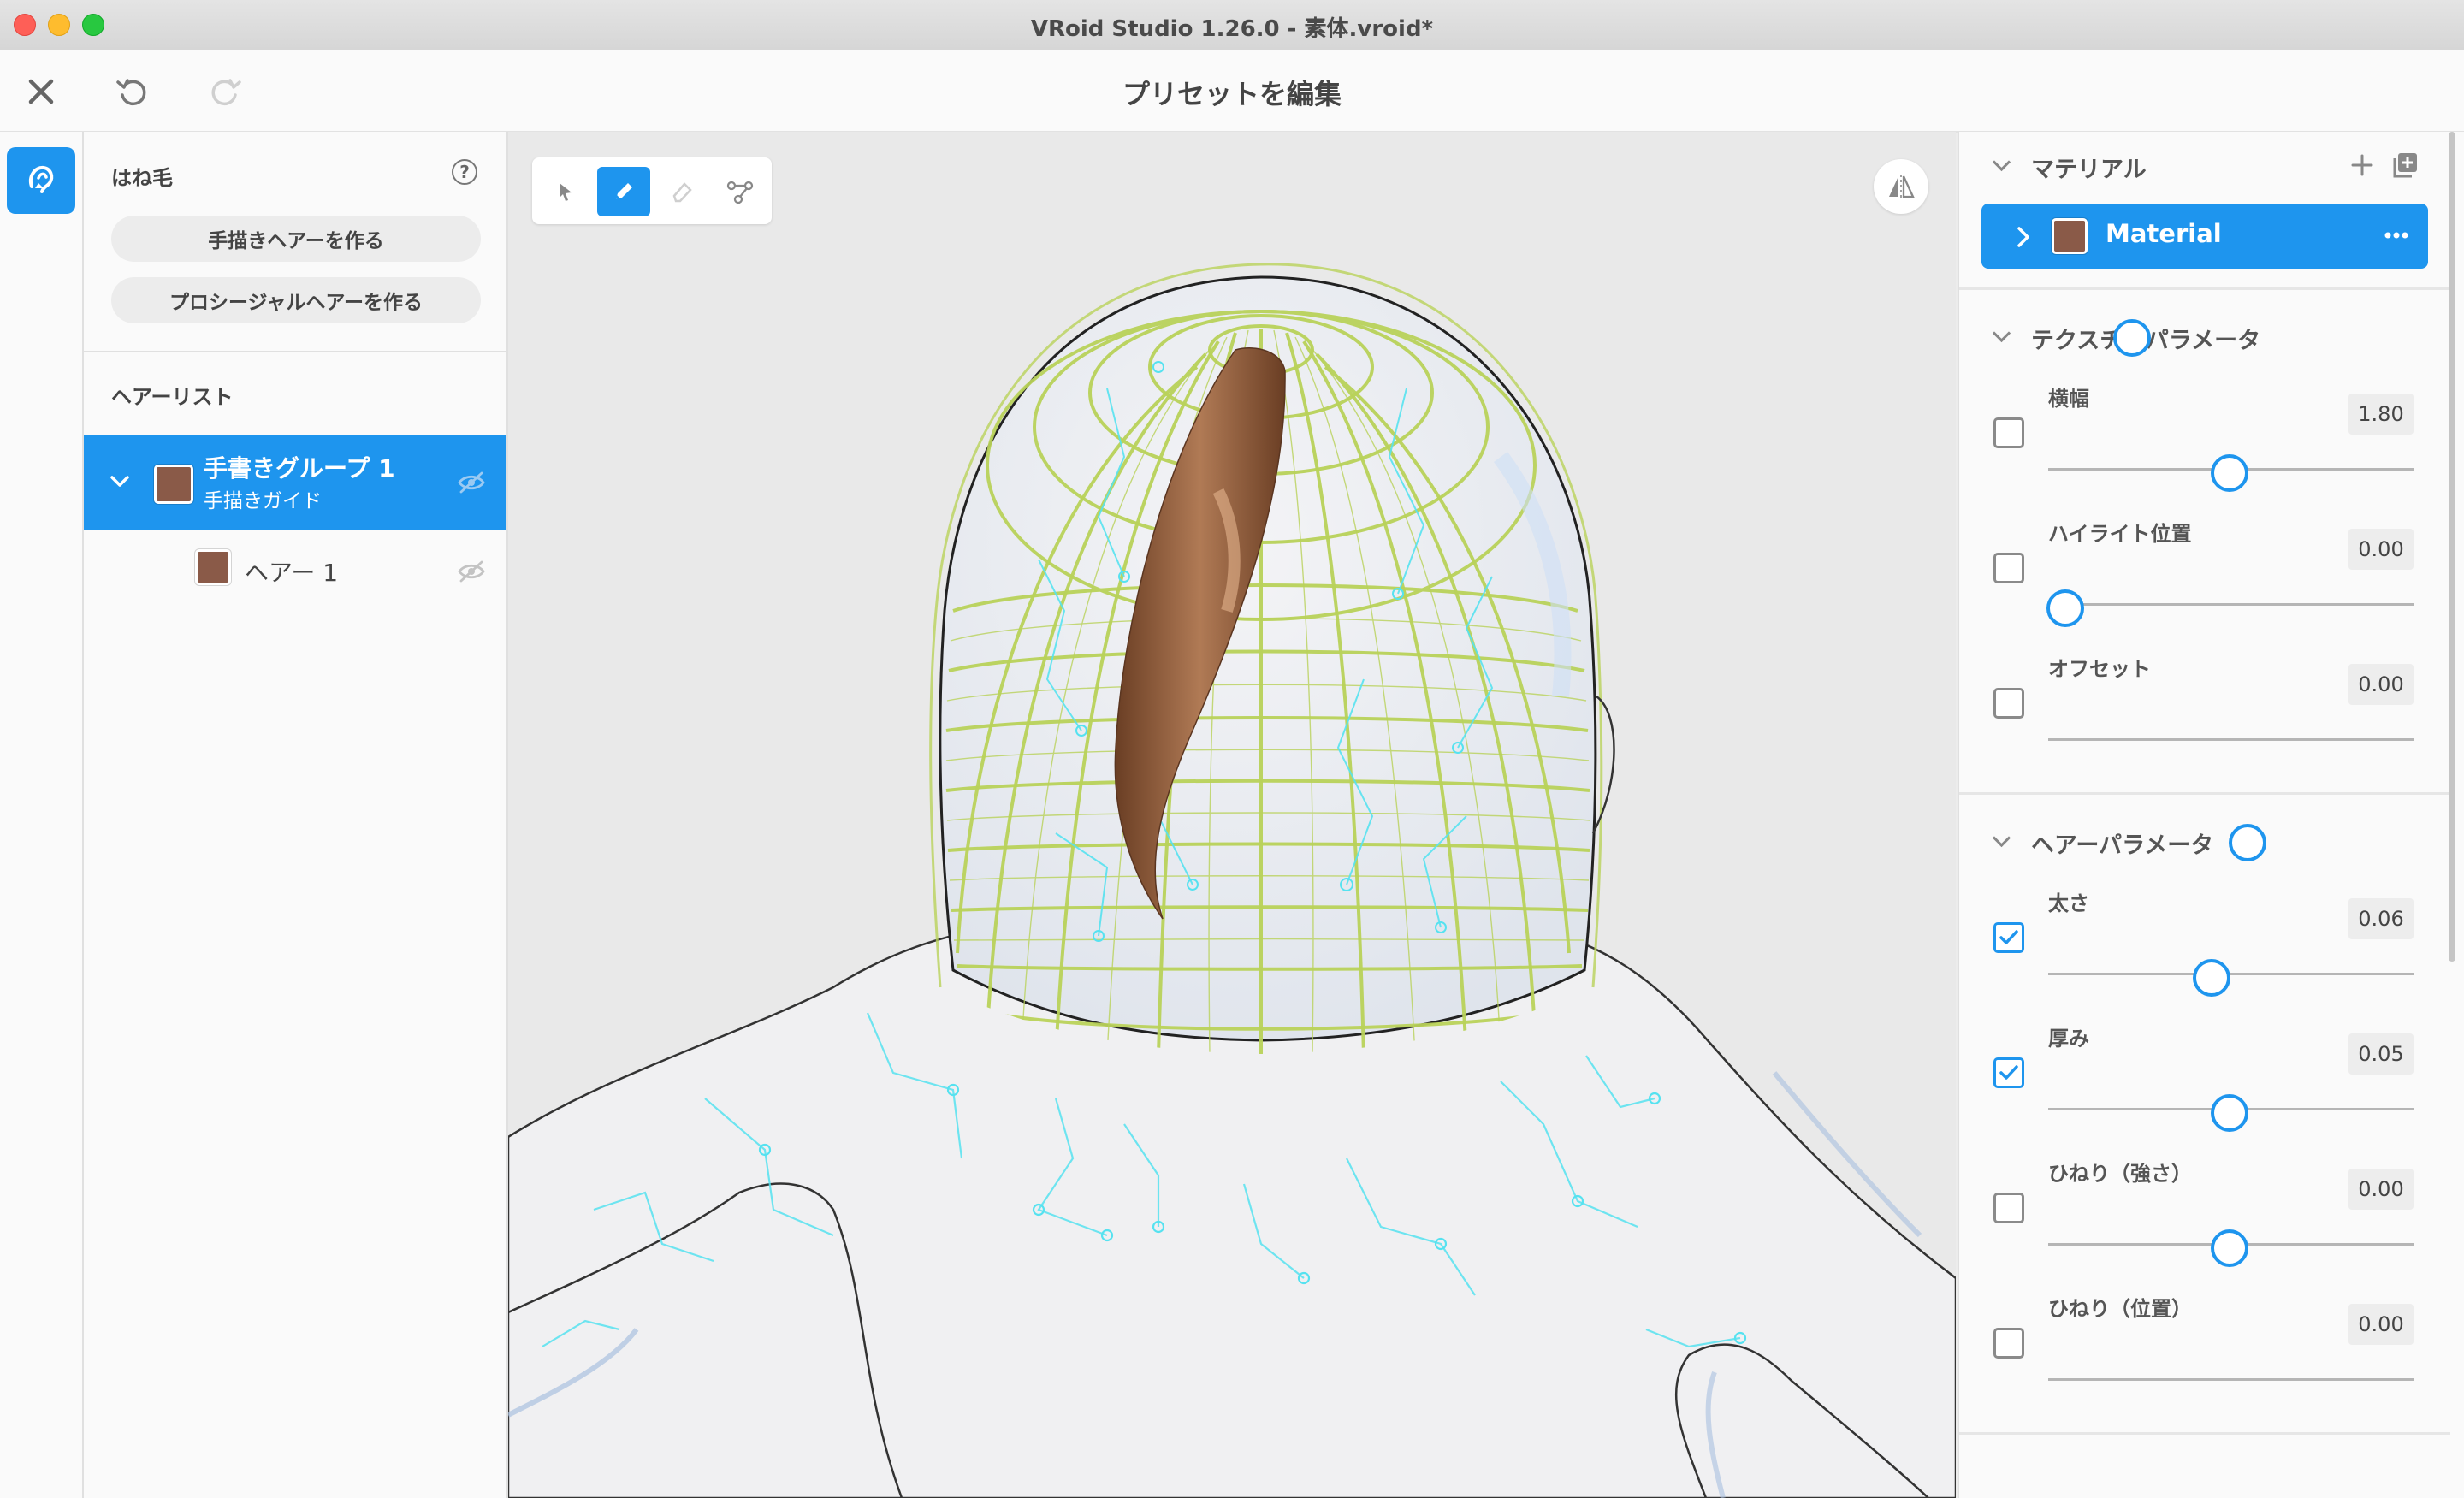  I want to click on hair-group-name: 手書きグループ 1, so click(299, 469).